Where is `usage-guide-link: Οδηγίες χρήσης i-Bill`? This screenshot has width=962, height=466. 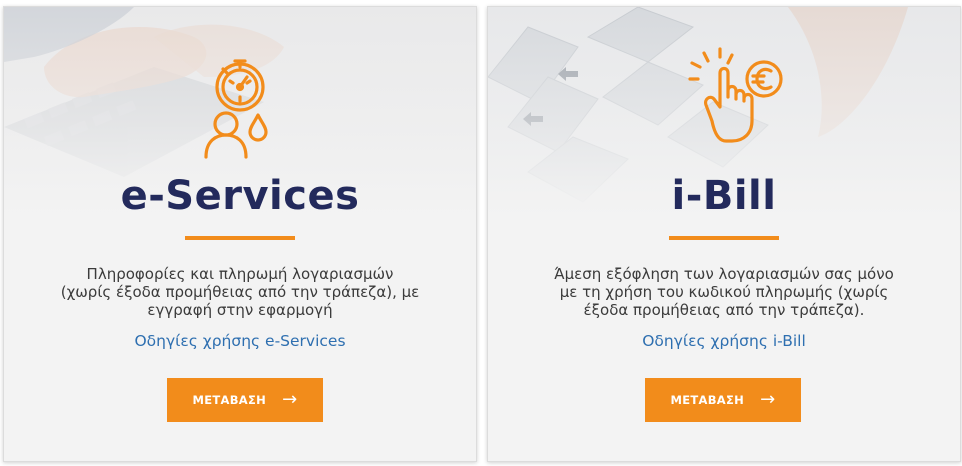 usage-guide-link: Οδηγίες χρήσης i-Bill is located at coordinates (724, 341).